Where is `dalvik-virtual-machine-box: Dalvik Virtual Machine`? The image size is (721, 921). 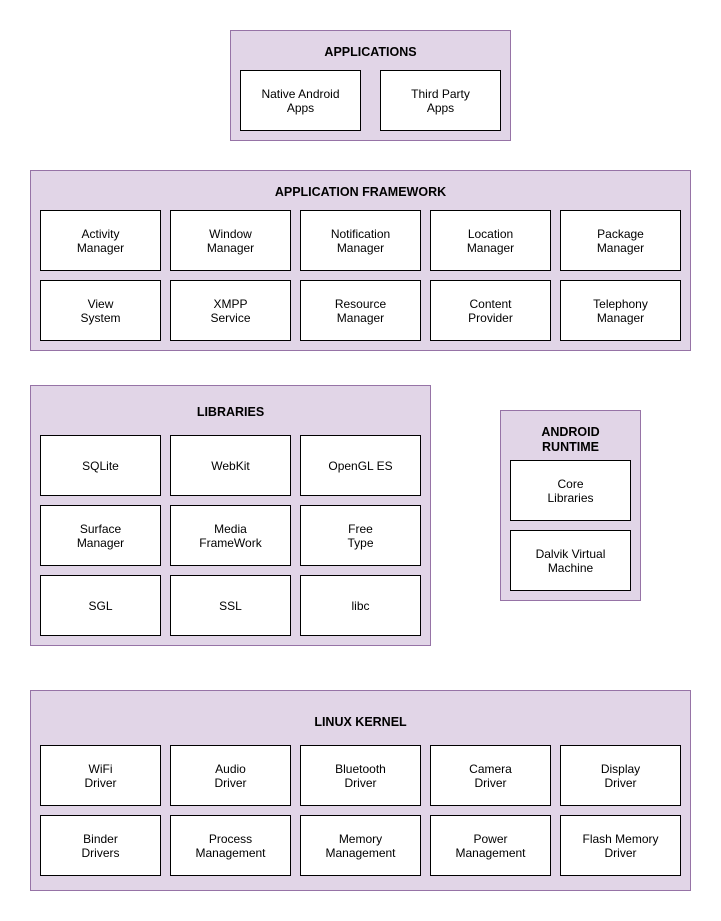
dalvik-virtual-machine-box: Dalvik Virtual Machine is located at coordinates (570, 560).